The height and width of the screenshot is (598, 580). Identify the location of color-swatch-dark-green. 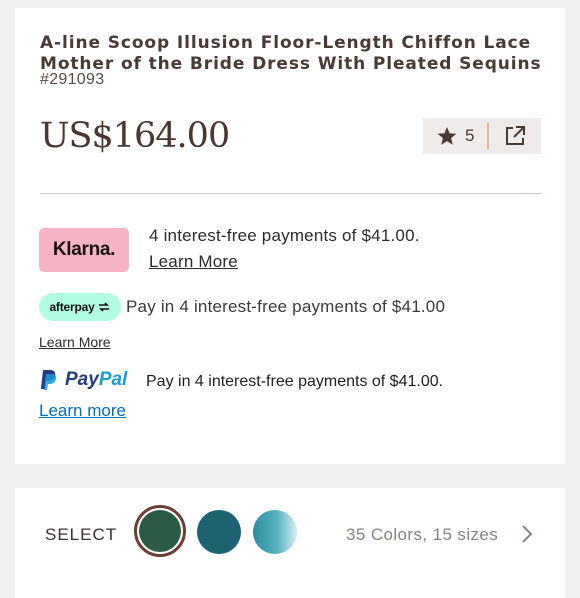
(160, 531).